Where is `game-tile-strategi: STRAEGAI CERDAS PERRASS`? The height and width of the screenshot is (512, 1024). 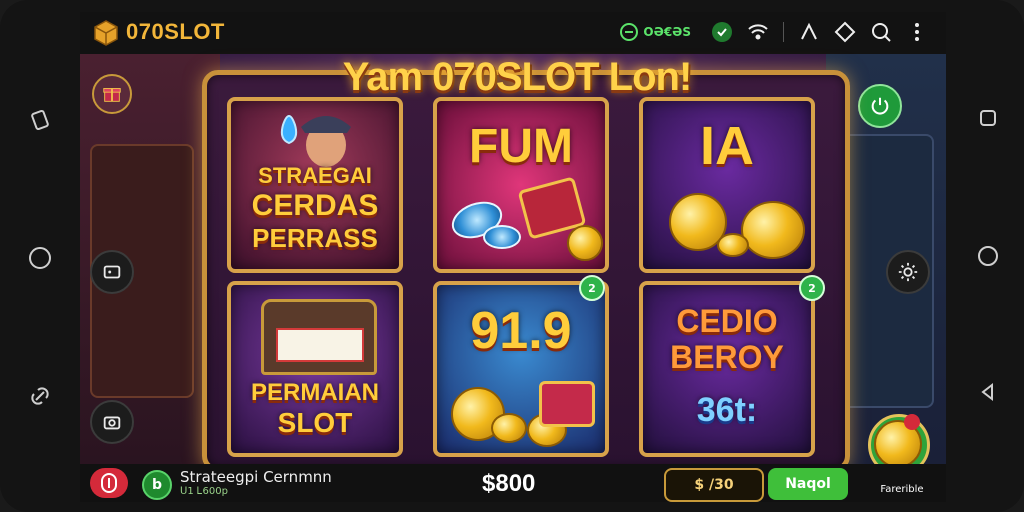
game-tile-strategi: STRAEGAI CERDAS PERRASS is located at coordinates (315, 185).